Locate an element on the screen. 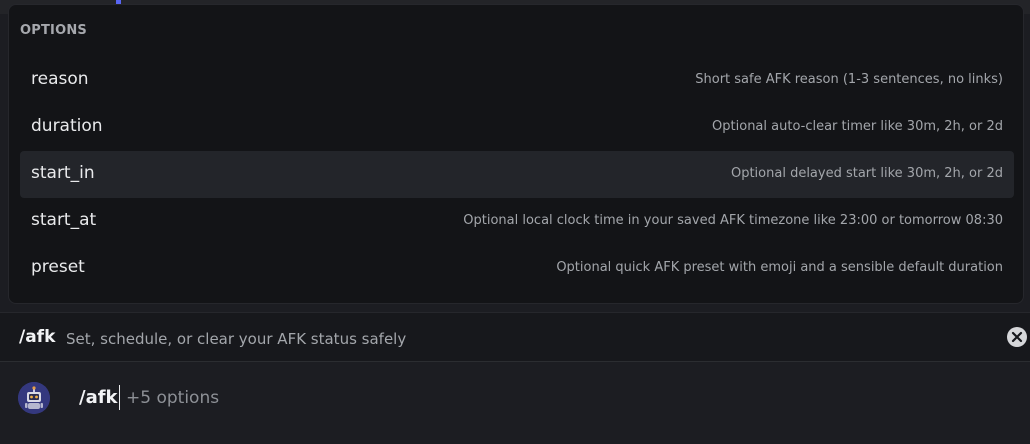 This screenshot has height=444, width=1030. close-command-button is located at coordinates (1017, 337).